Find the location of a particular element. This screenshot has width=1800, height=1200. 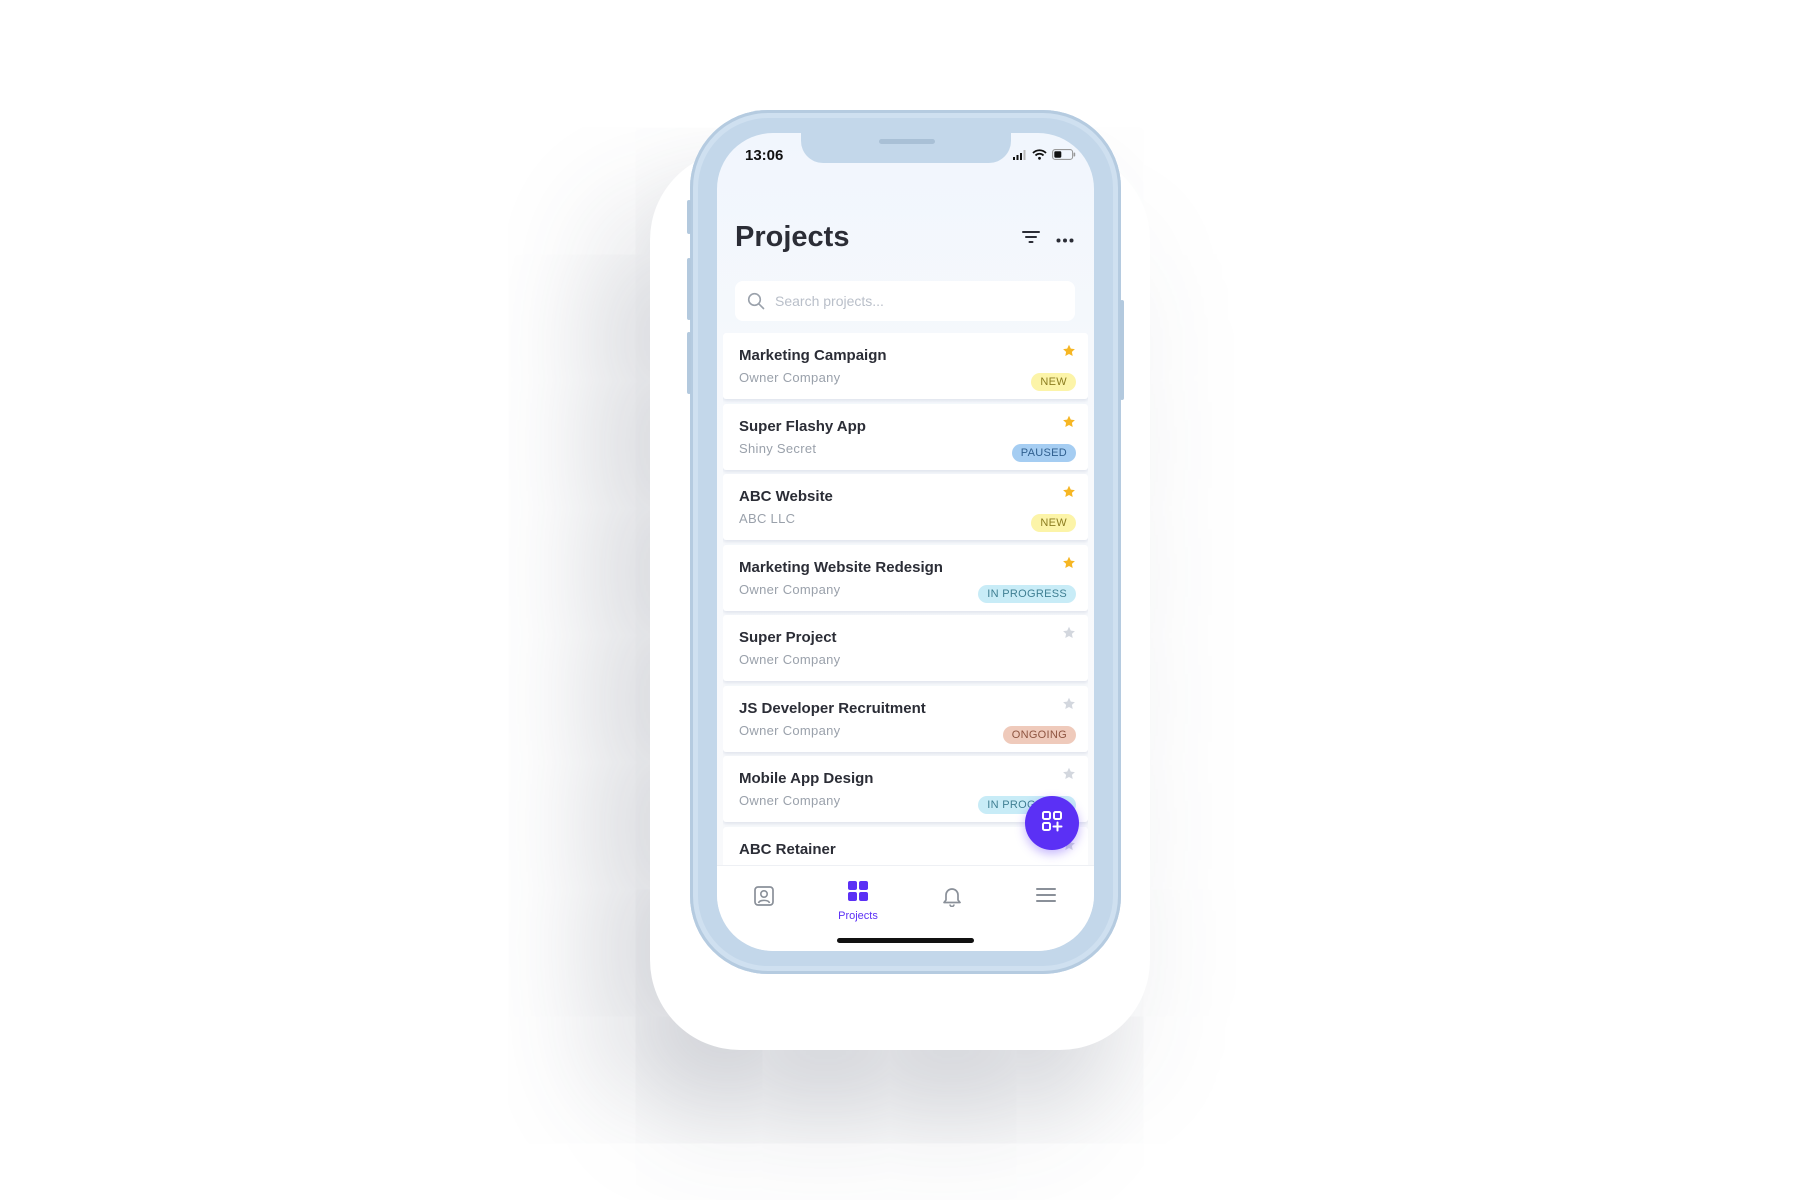

phone-notch is located at coordinates (906, 148).